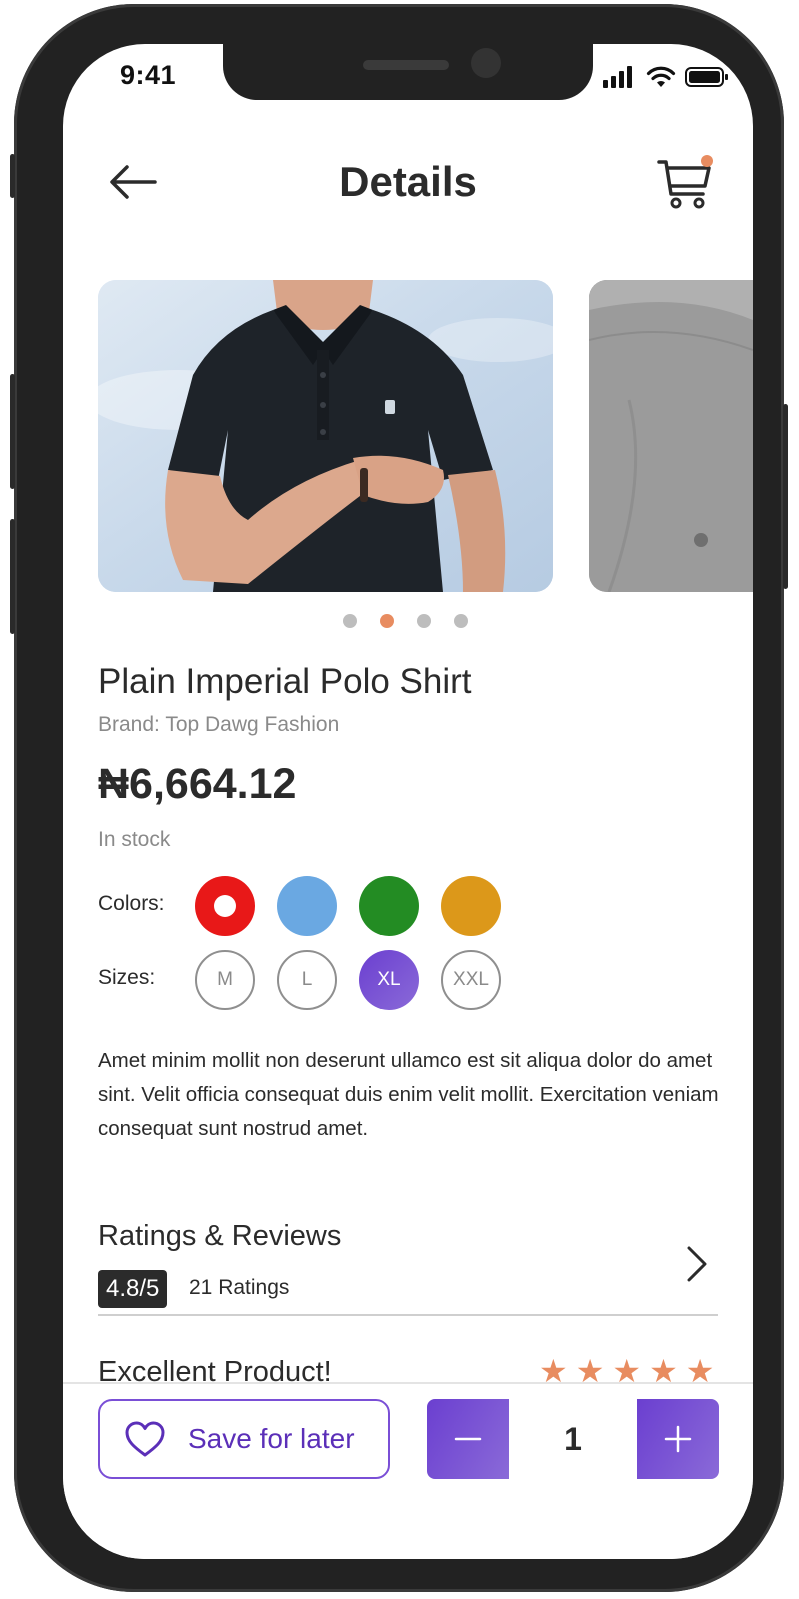 This screenshot has width=799, height=1599. Describe the element at coordinates (408, 72) in the screenshot. I see `notch` at that location.